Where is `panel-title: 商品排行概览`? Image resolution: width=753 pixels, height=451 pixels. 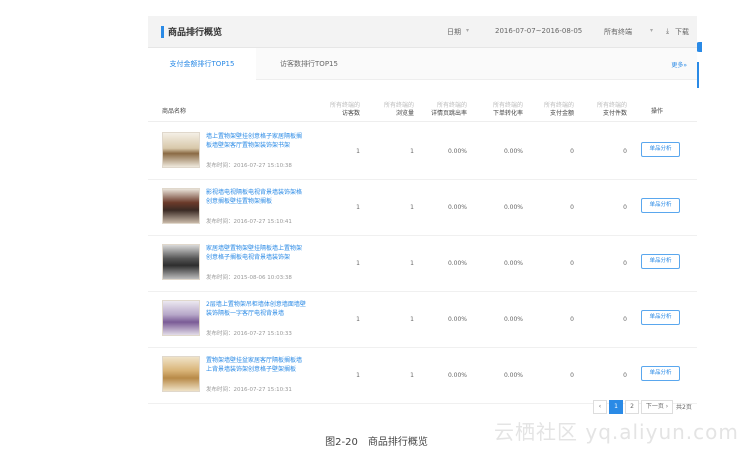 panel-title: 商品排行概览 is located at coordinates (195, 33).